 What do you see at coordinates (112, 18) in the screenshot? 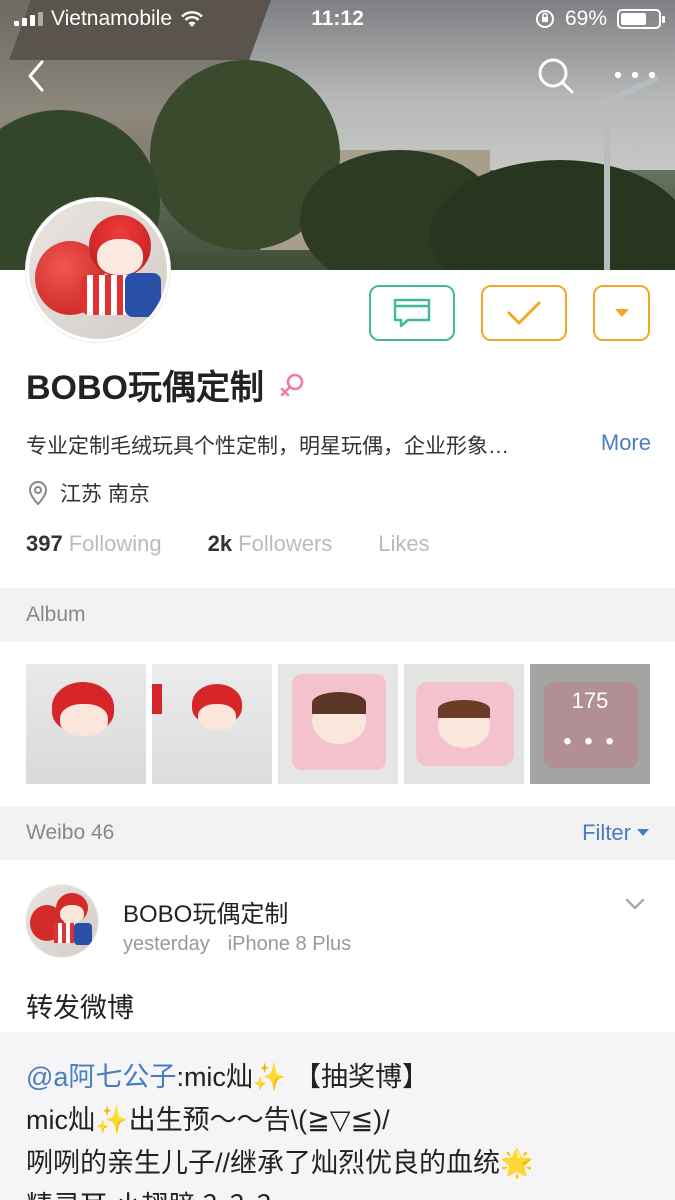
I see `carrier-name: Vietnamobile` at bounding box center [112, 18].